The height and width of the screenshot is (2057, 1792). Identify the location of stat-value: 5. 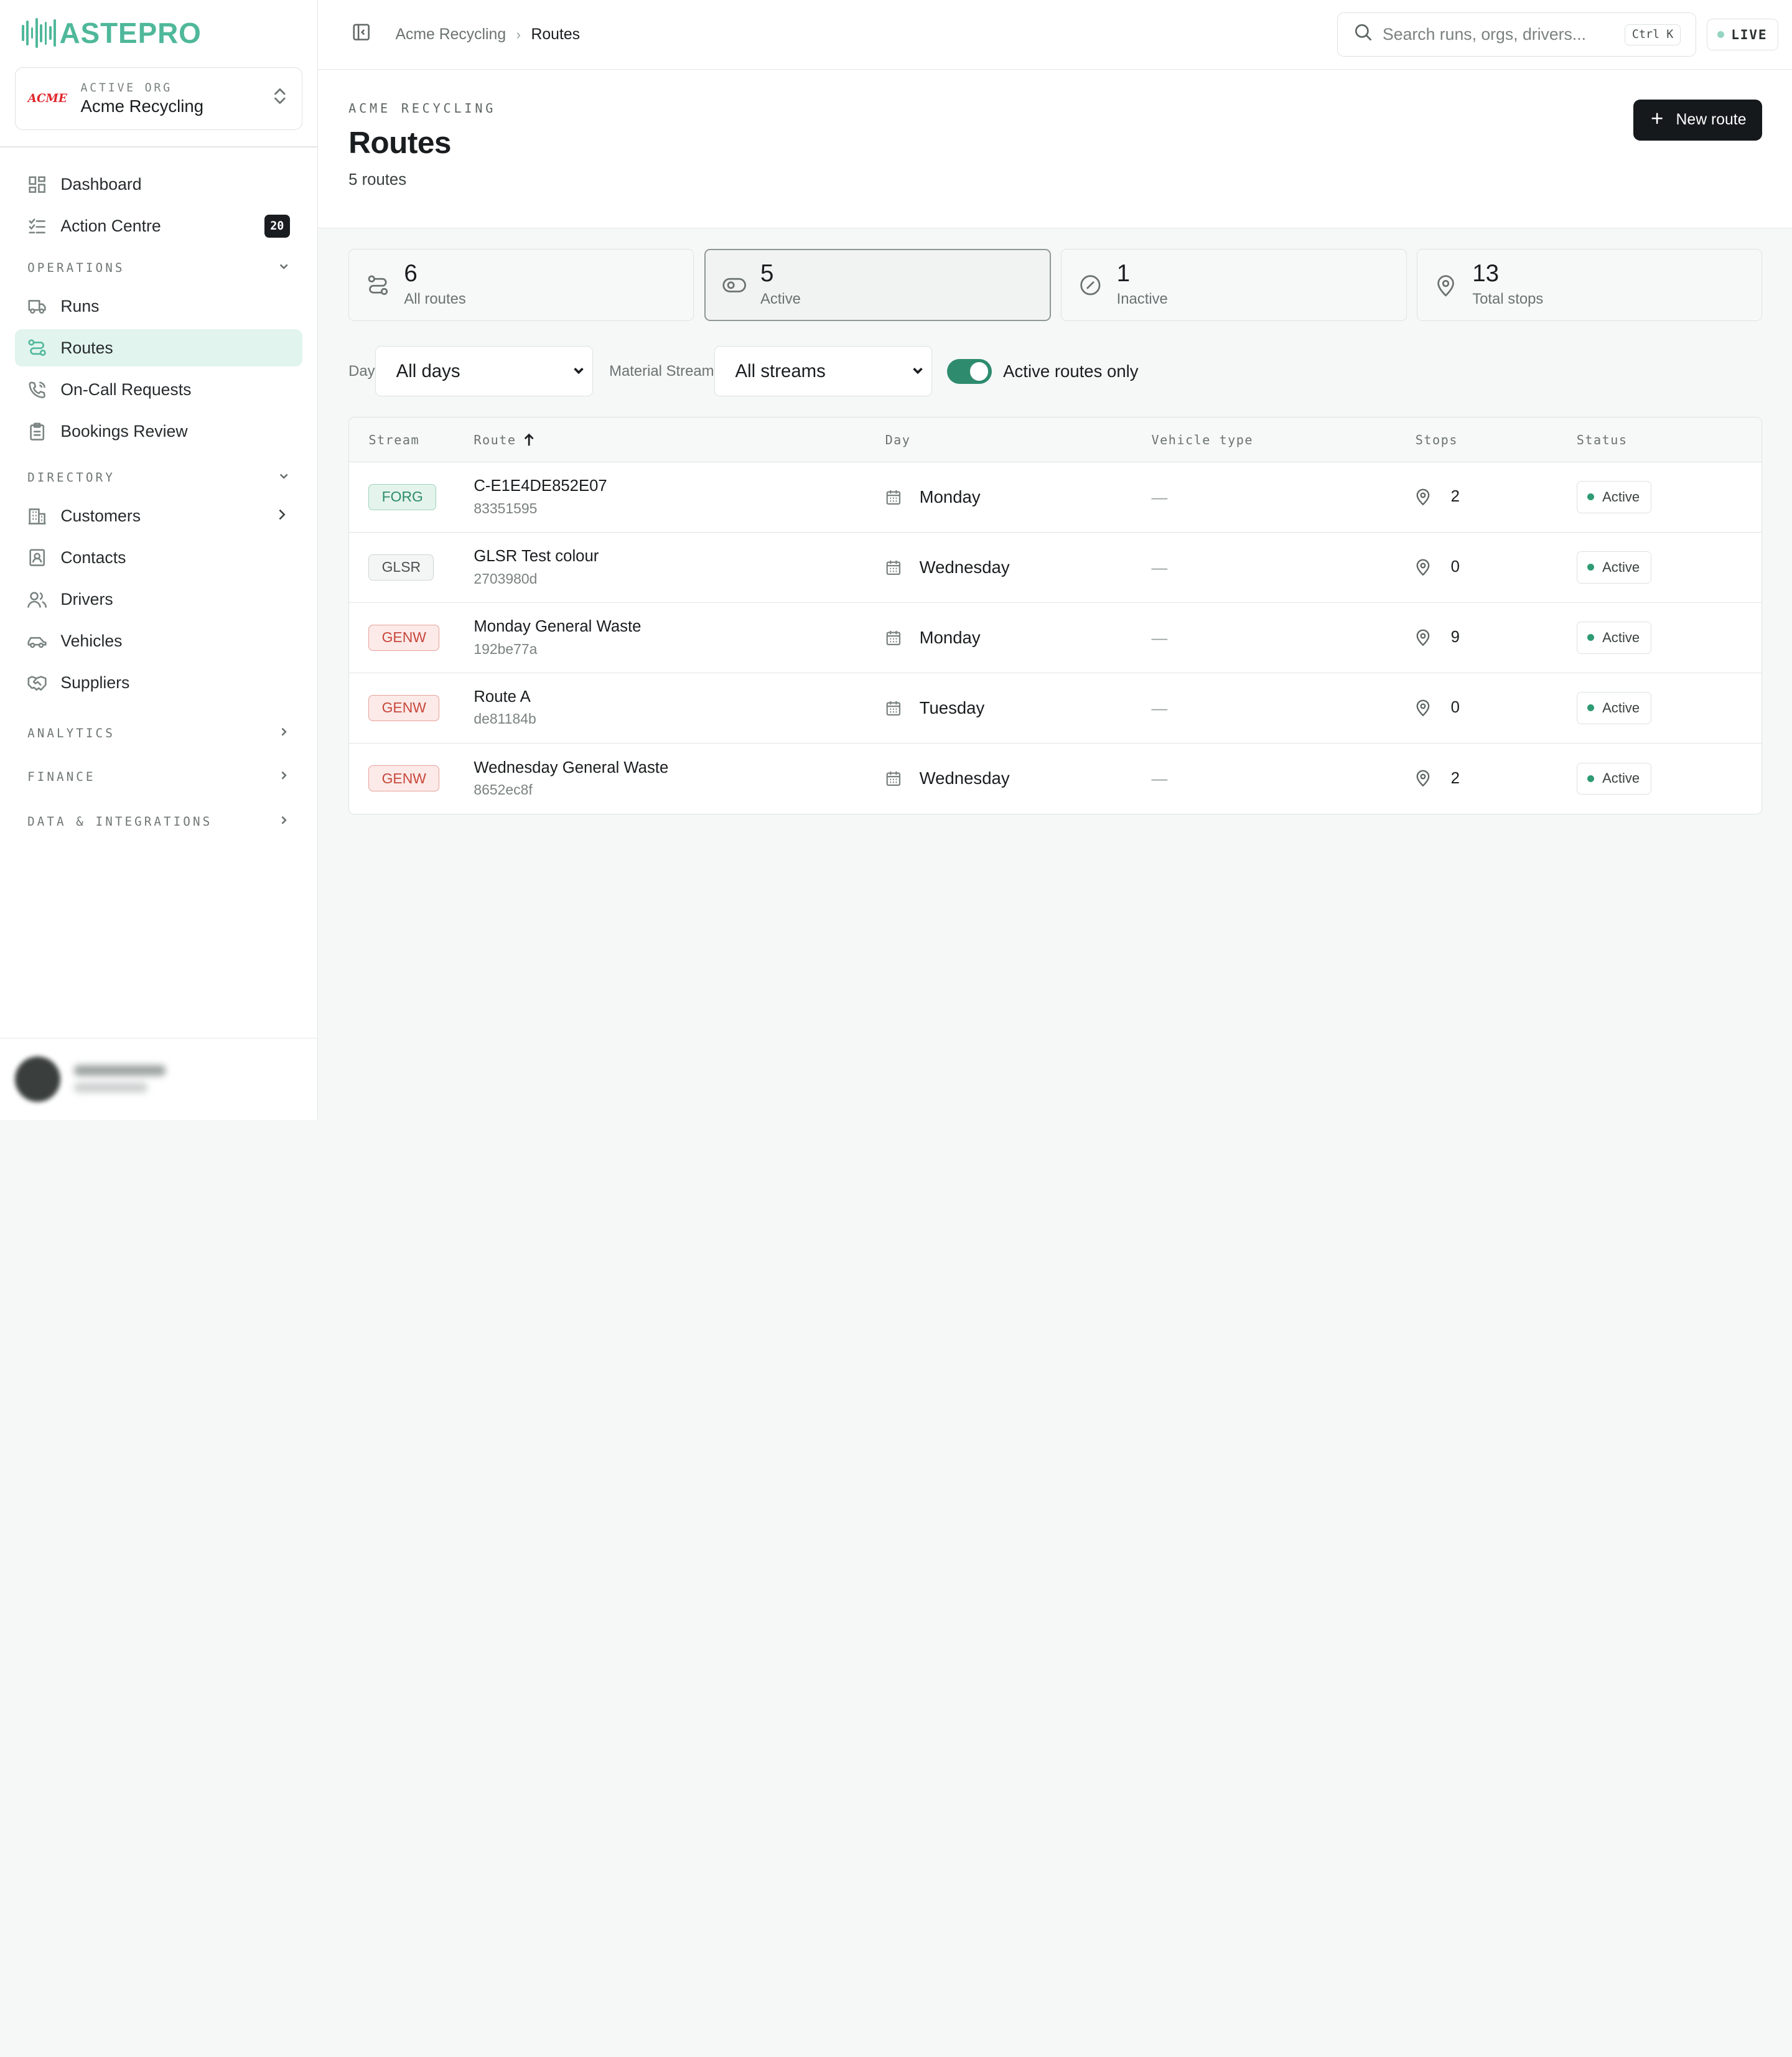
(767, 273).